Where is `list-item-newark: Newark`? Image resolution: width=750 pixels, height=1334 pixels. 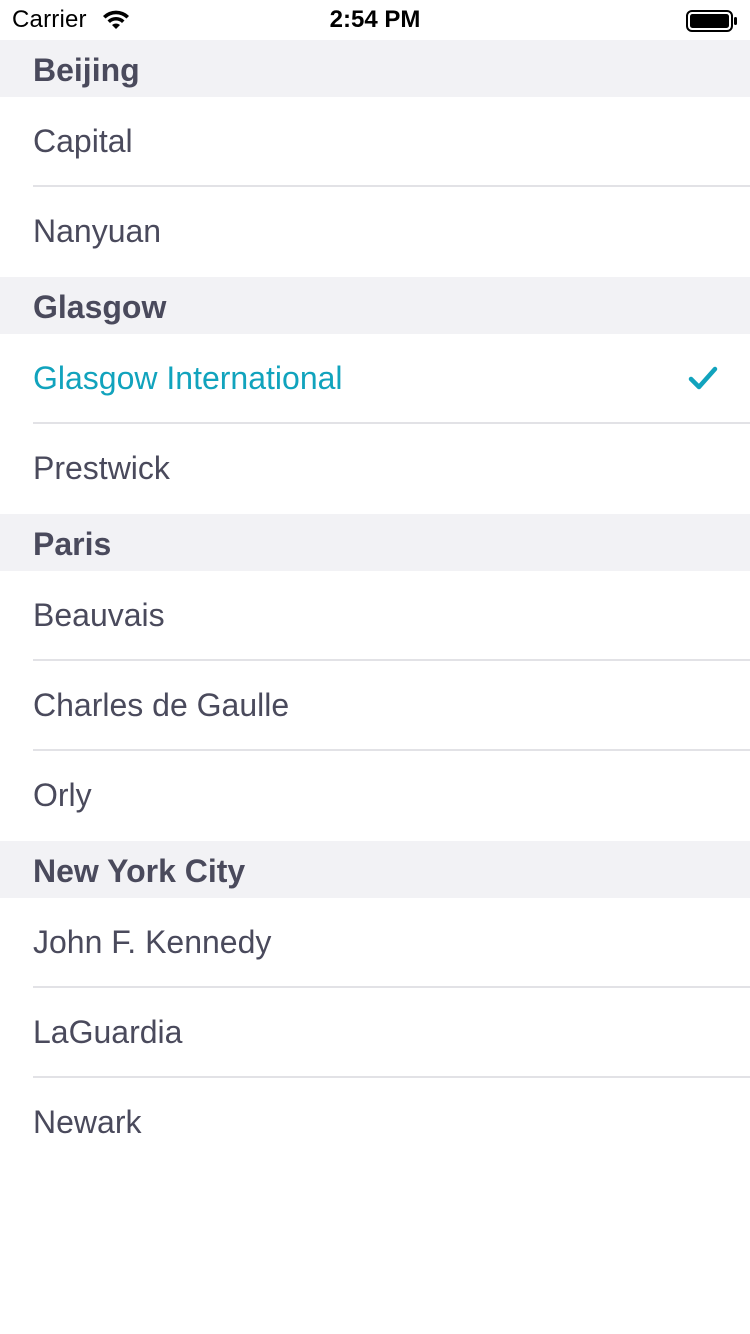
list-item-newark: Newark is located at coordinates (375, 1123).